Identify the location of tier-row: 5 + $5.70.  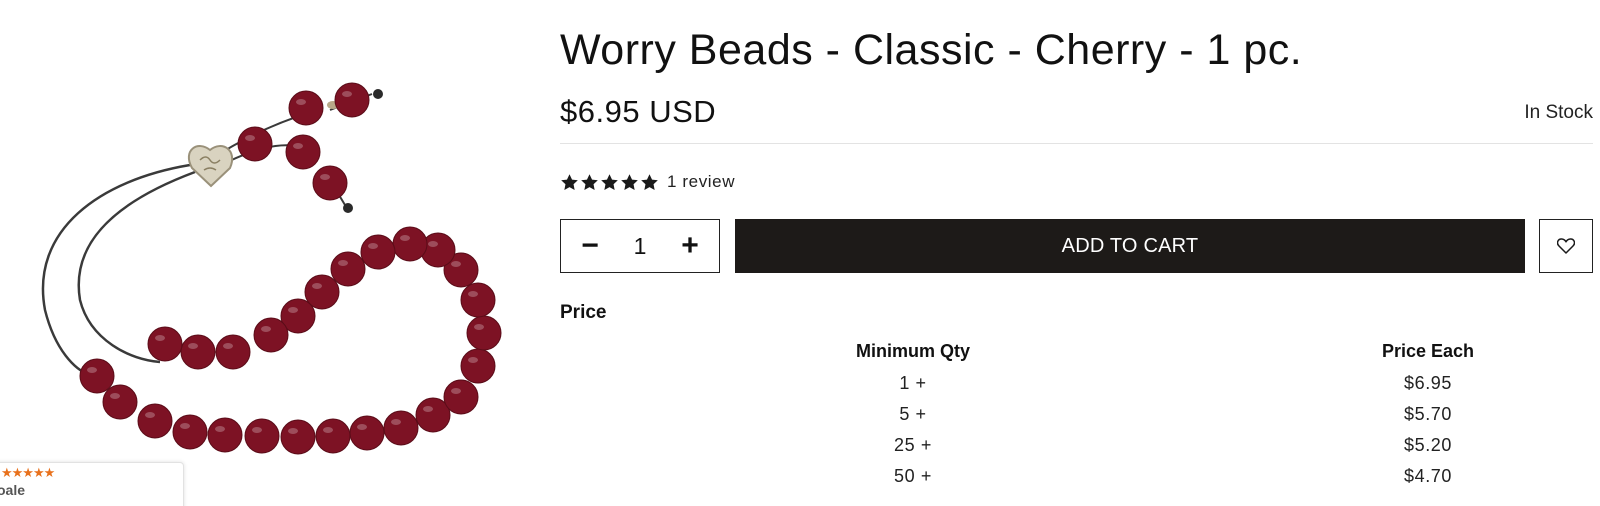
(1076, 414).